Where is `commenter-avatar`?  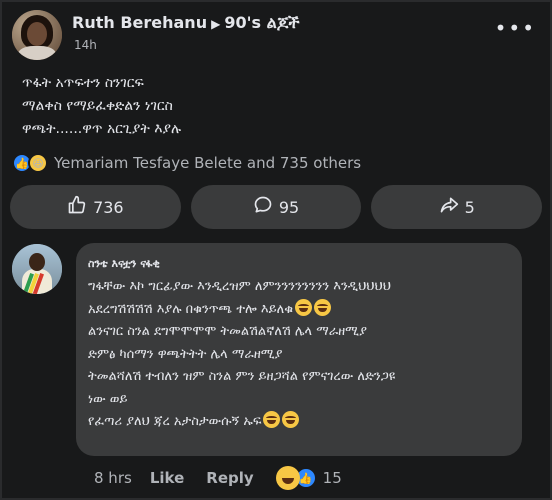 commenter-avatar is located at coordinates (37, 269).